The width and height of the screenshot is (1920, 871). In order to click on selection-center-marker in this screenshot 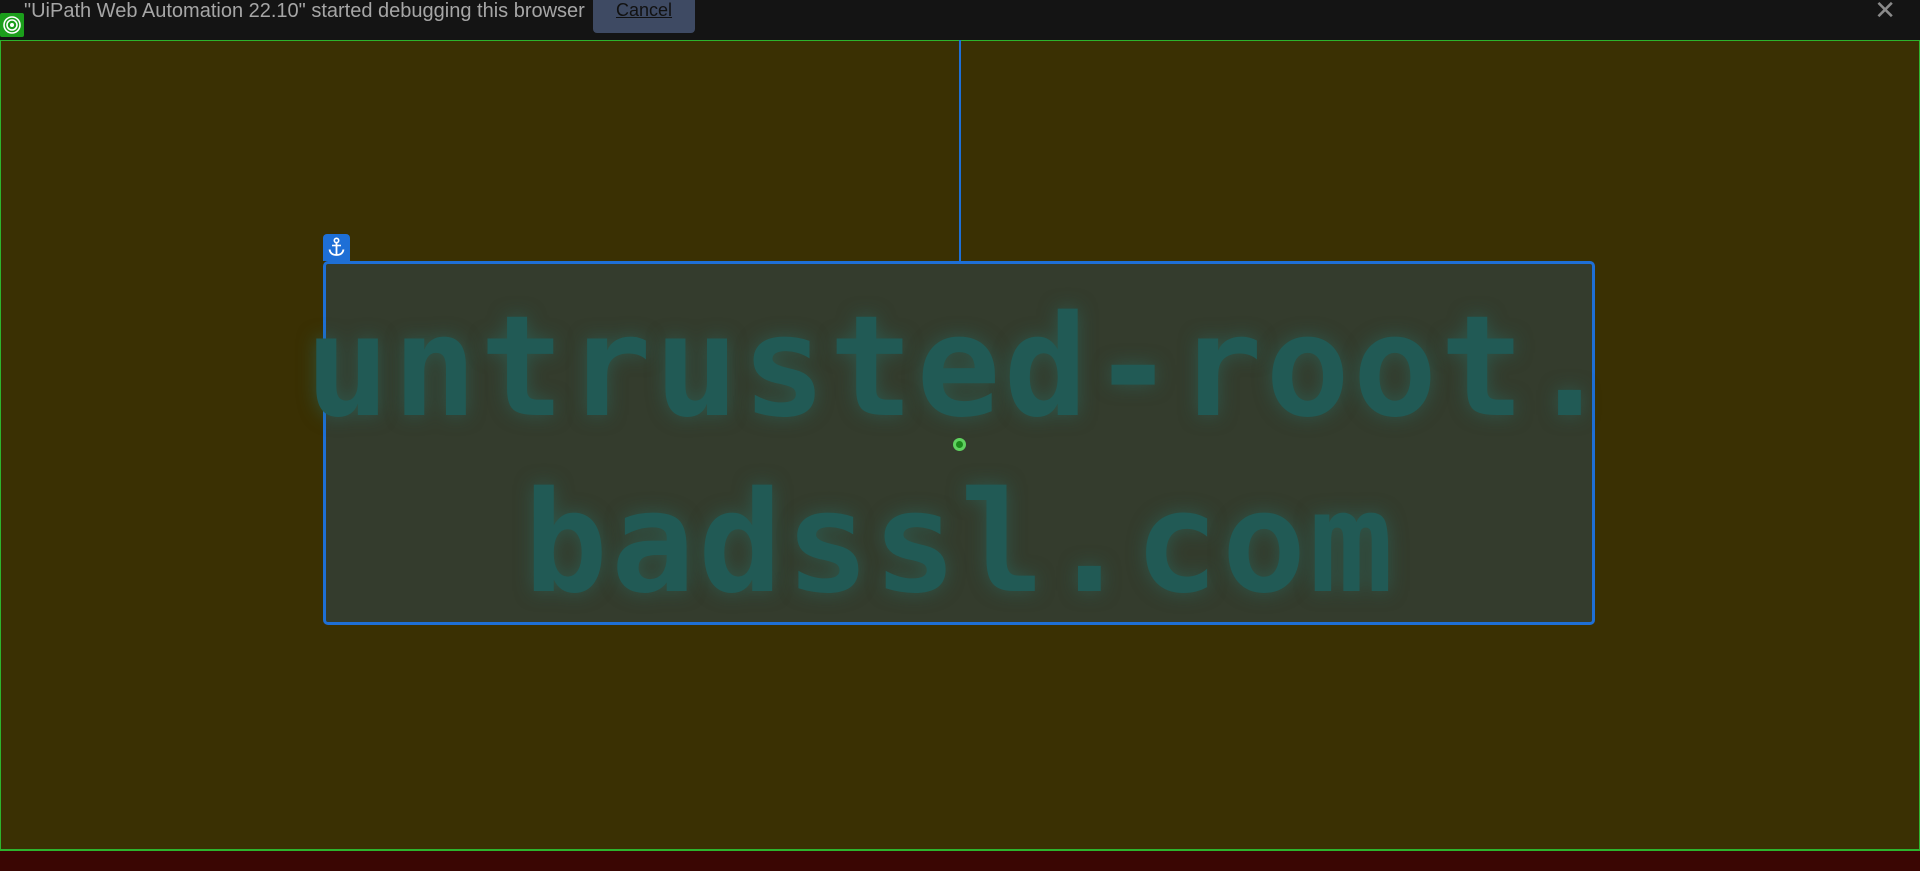, I will do `click(959, 444)`.